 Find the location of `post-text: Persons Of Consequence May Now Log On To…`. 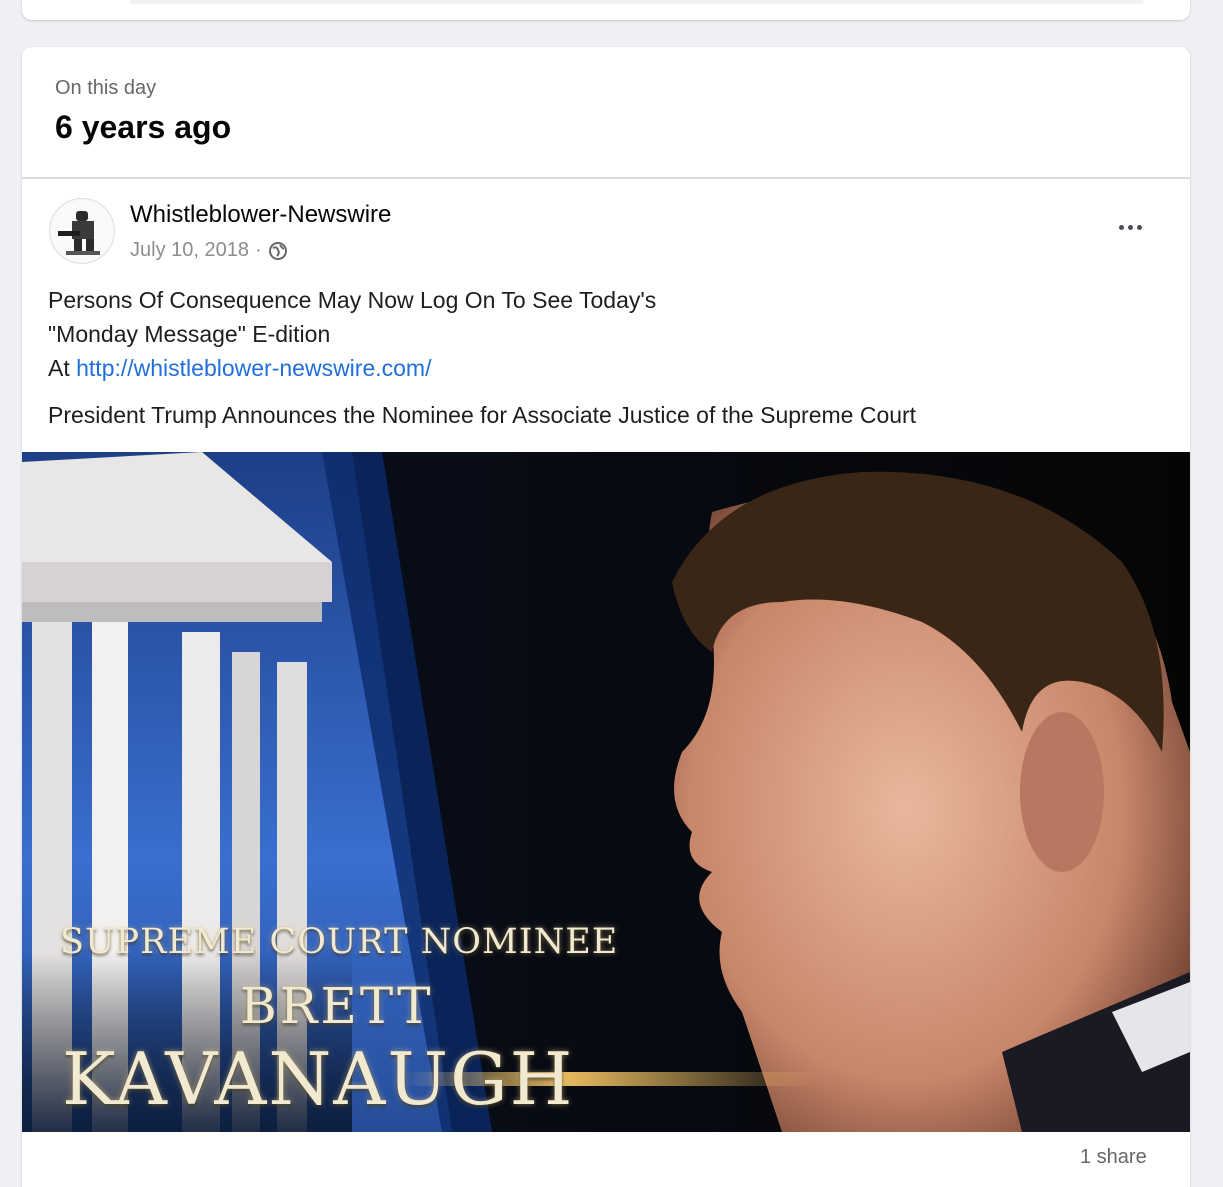

post-text: Persons Of Consequence May Now Log On To… is located at coordinates (603, 357).